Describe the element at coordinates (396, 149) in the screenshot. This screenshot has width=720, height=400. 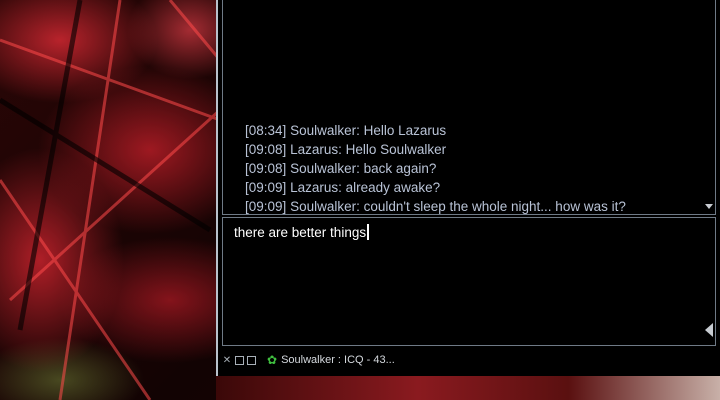
I see `message-text: Hello Soulwalker` at that location.